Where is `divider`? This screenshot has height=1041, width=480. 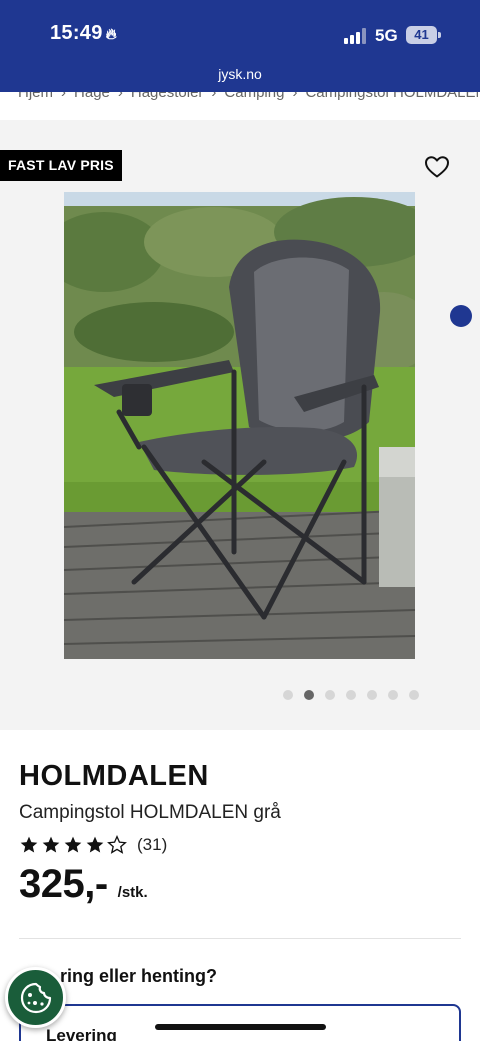
divider is located at coordinates (240, 938).